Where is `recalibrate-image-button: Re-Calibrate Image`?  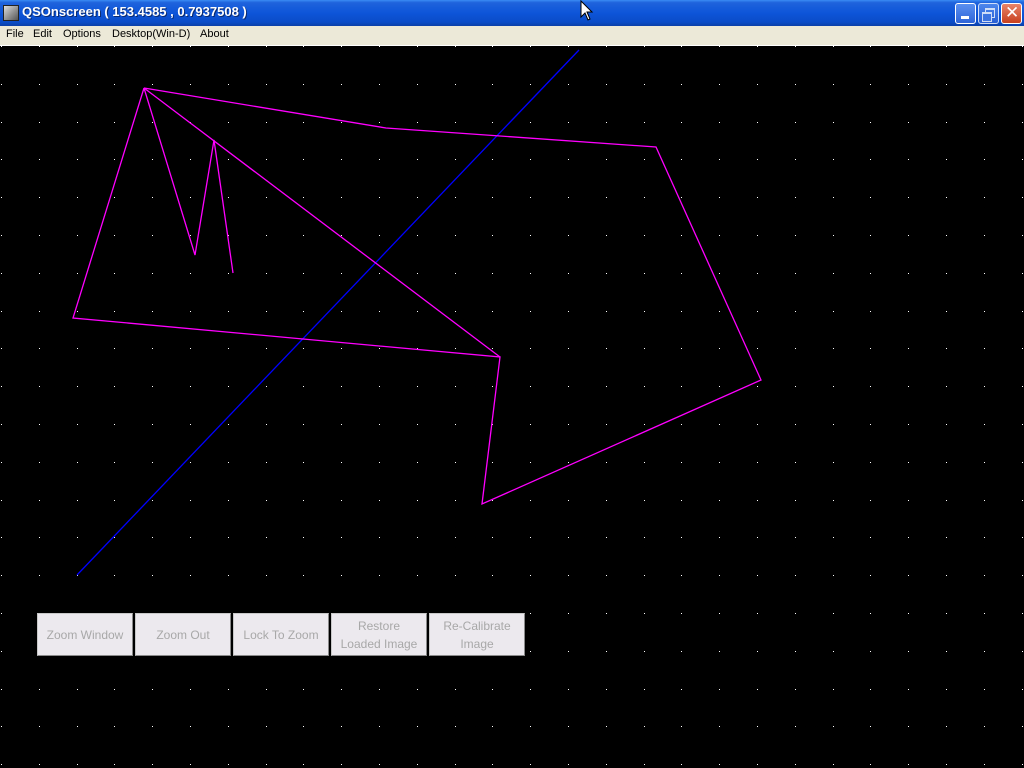 recalibrate-image-button: Re-Calibrate Image is located at coordinates (477, 634).